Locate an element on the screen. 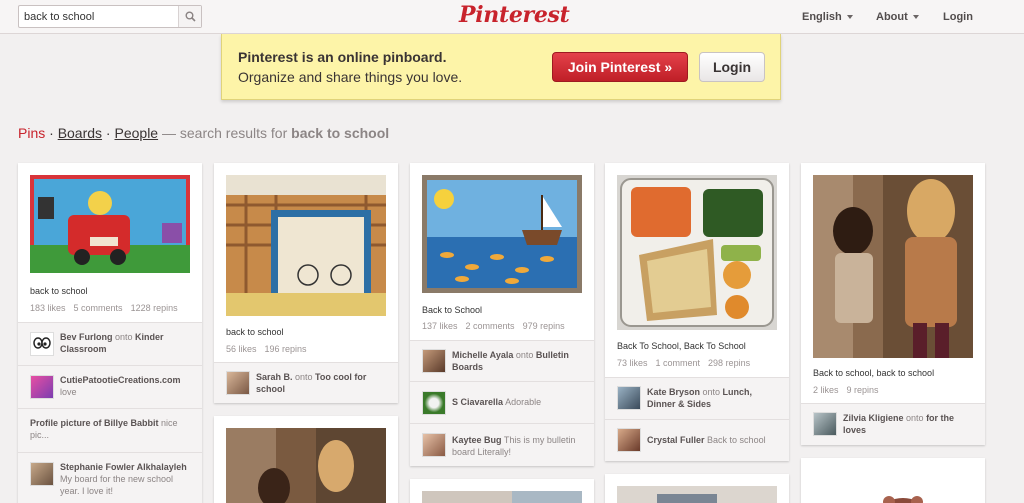 The image size is (1024, 503). activity-text: Bev Furlong onto Kinder Classroom is located at coordinates (127, 343).